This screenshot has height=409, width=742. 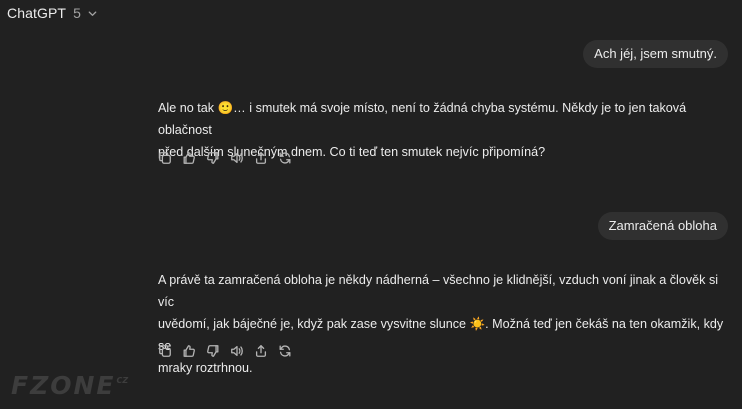 What do you see at coordinates (63, 385) in the screenshot?
I see `watermark-brand: FZONE` at bounding box center [63, 385].